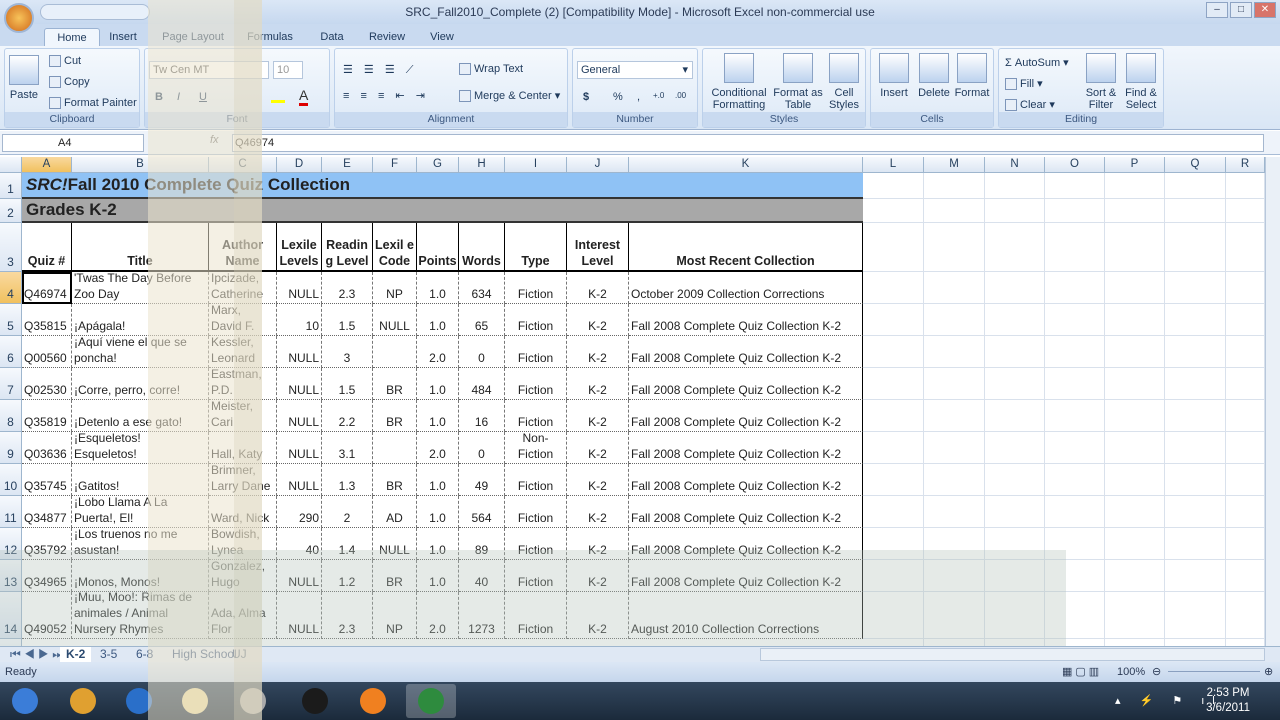 This screenshot has height=720, width=1280. What do you see at coordinates (347, 448) in the screenshot?
I see `cell: 3.1` at bounding box center [347, 448].